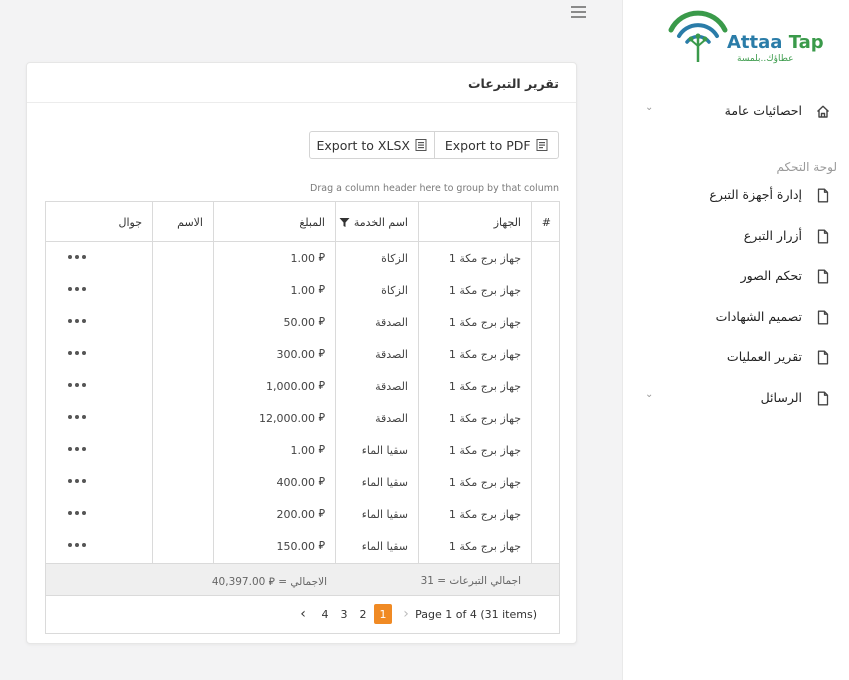 This screenshot has width=849, height=680. What do you see at coordinates (274, 482) in the screenshot?
I see `cell-amount: ⃁ 400.00` at bounding box center [274, 482].